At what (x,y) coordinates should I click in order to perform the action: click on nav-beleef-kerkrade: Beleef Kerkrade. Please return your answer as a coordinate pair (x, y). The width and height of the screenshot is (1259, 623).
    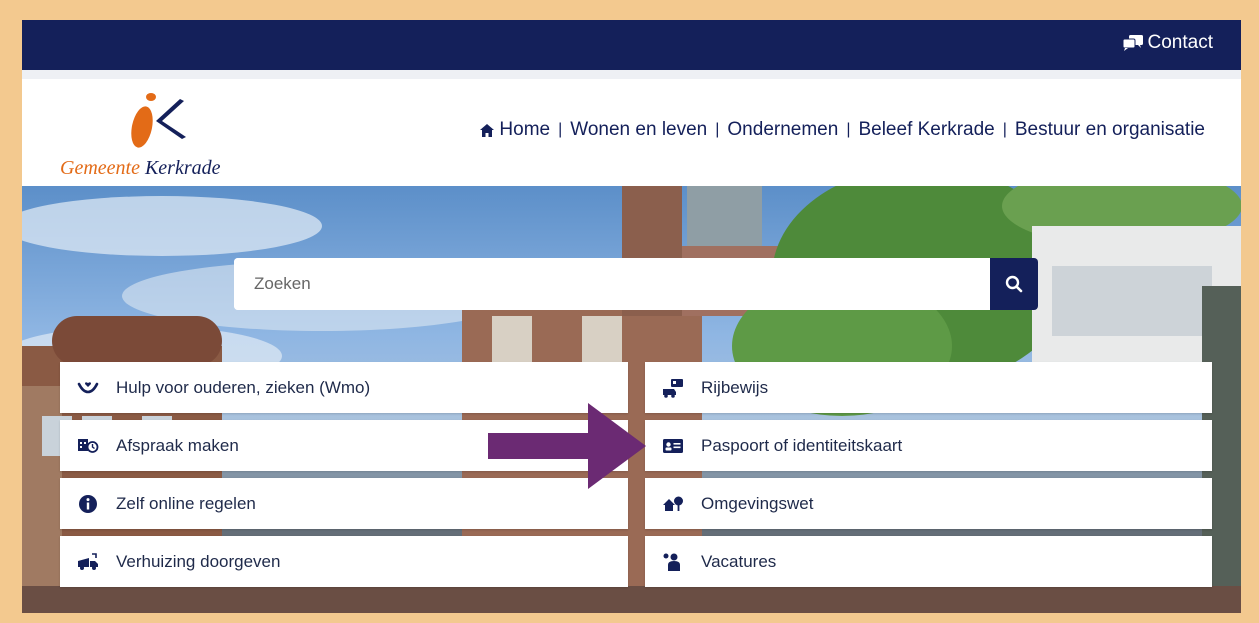
    Looking at the image, I should click on (926, 130).